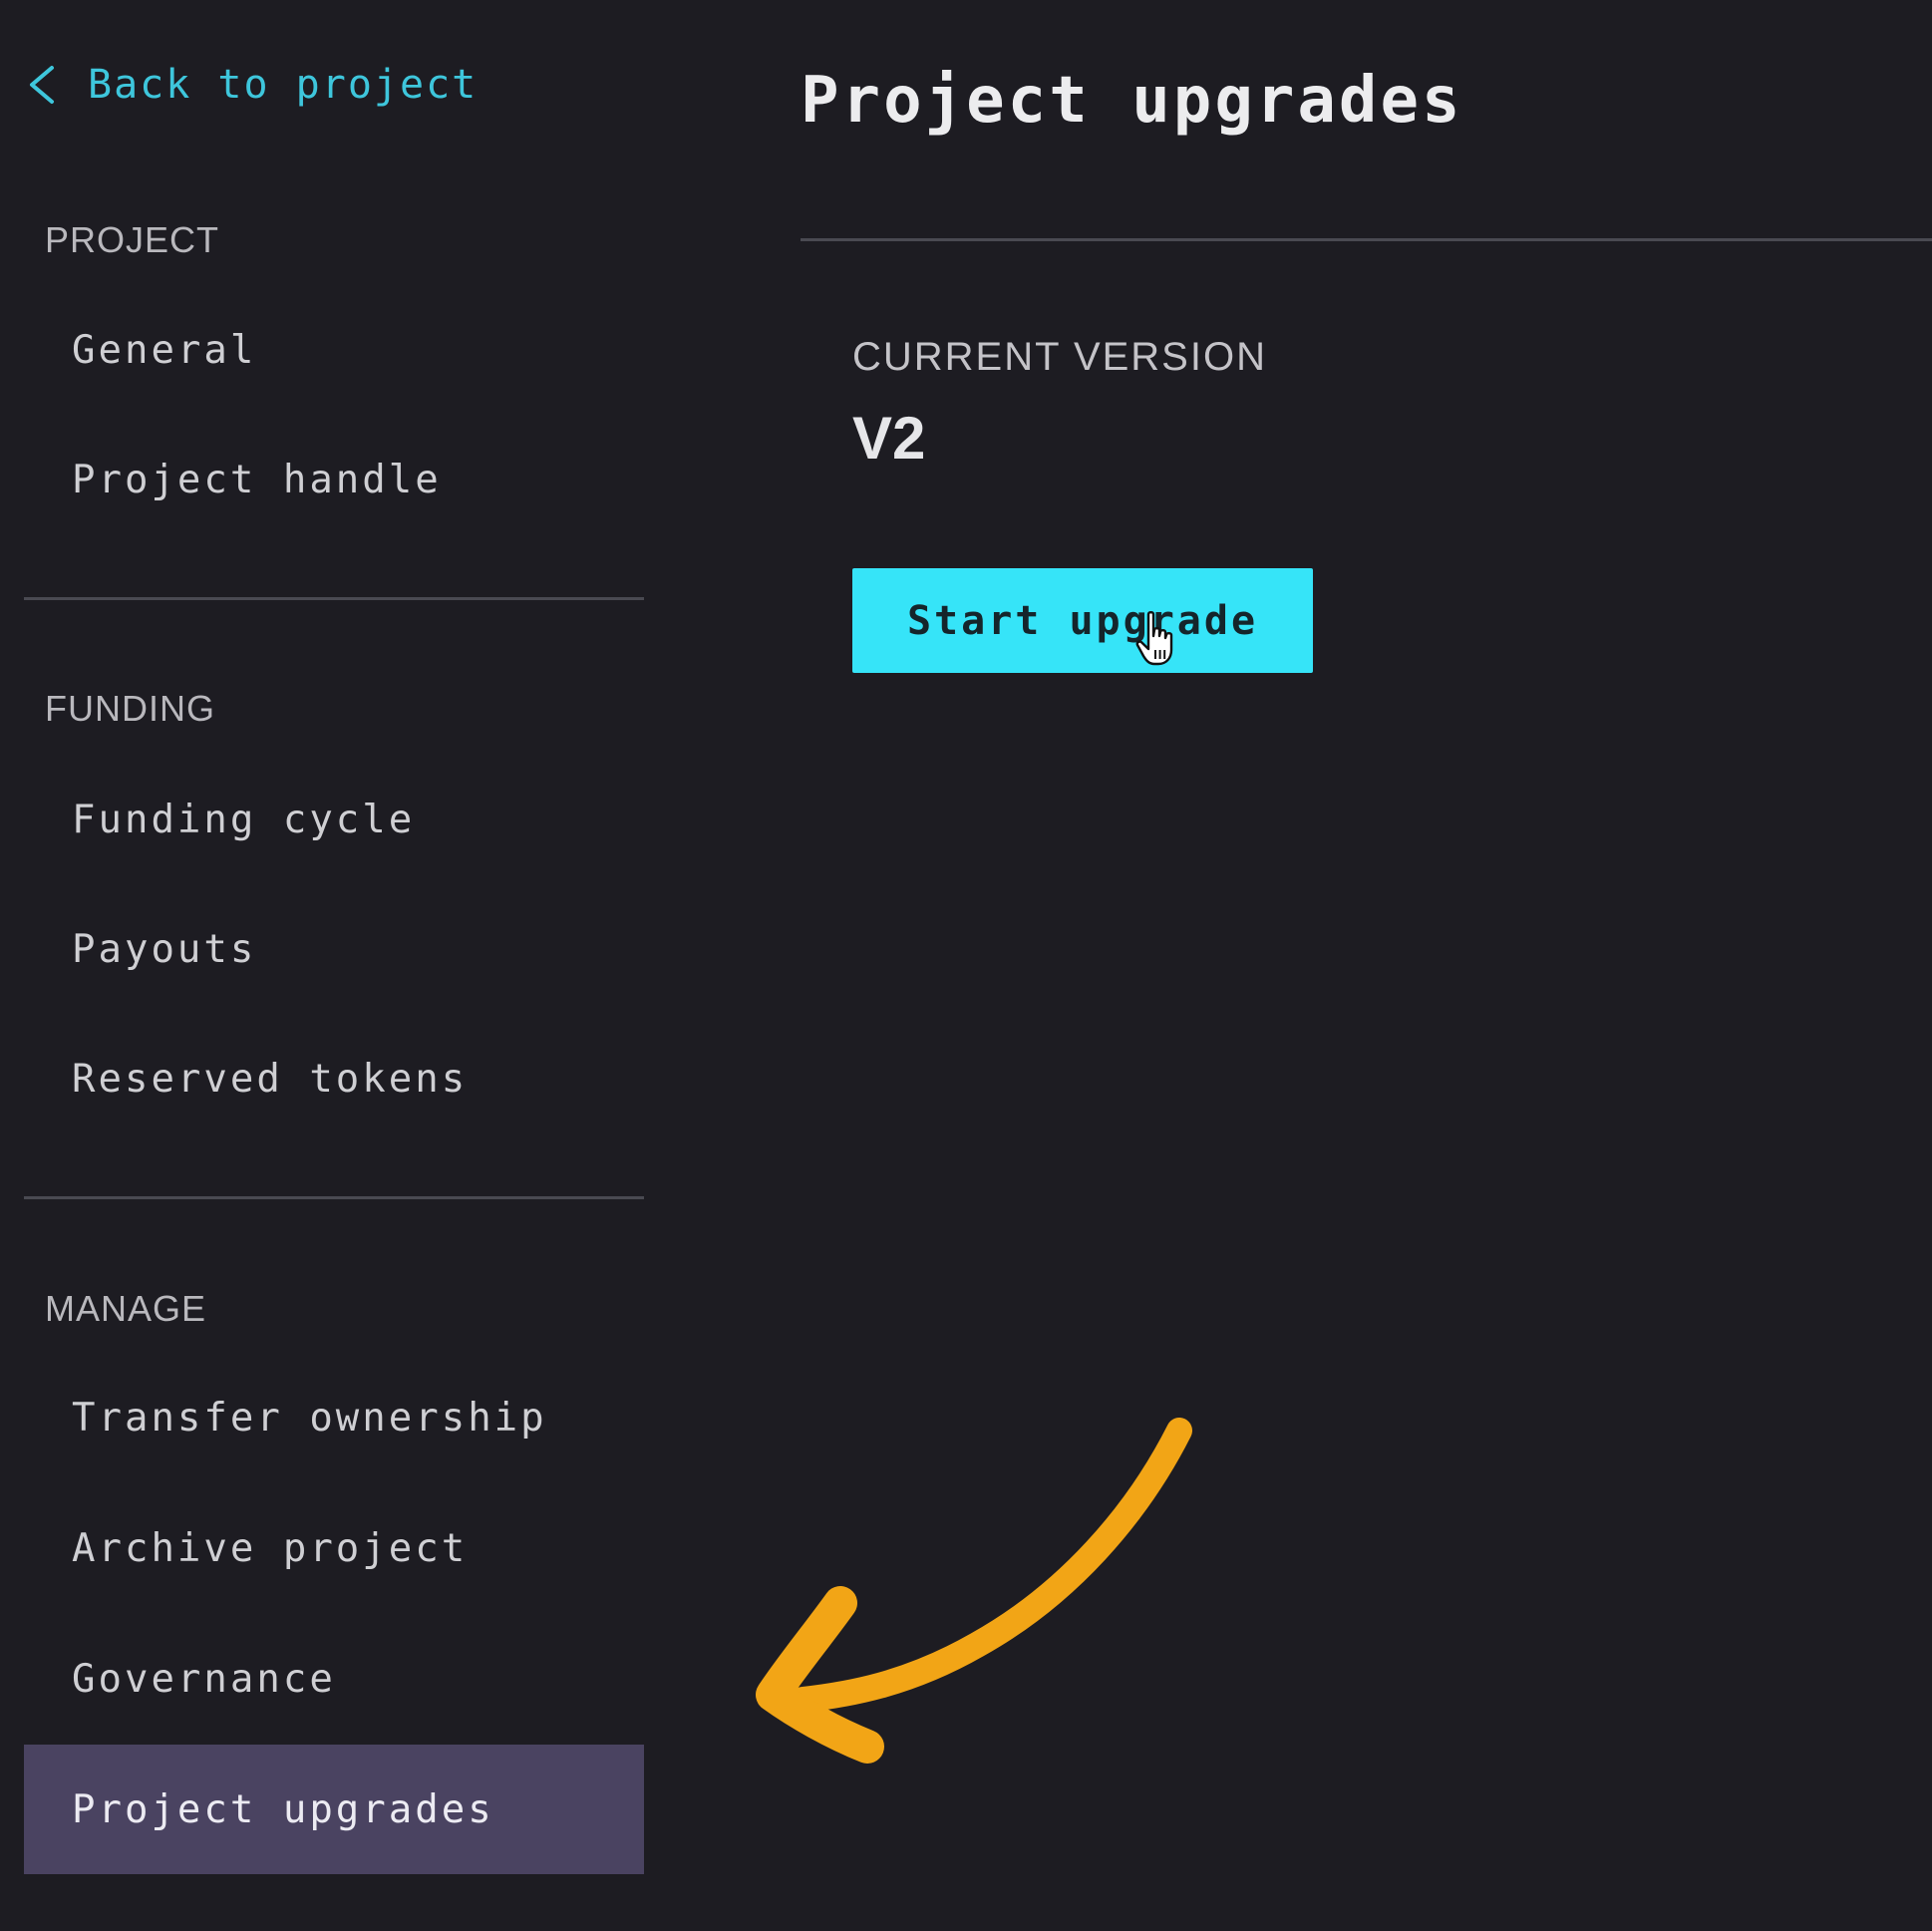 The height and width of the screenshot is (1931, 1932). I want to click on section-label-manage: MANAGE, so click(126, 1308).